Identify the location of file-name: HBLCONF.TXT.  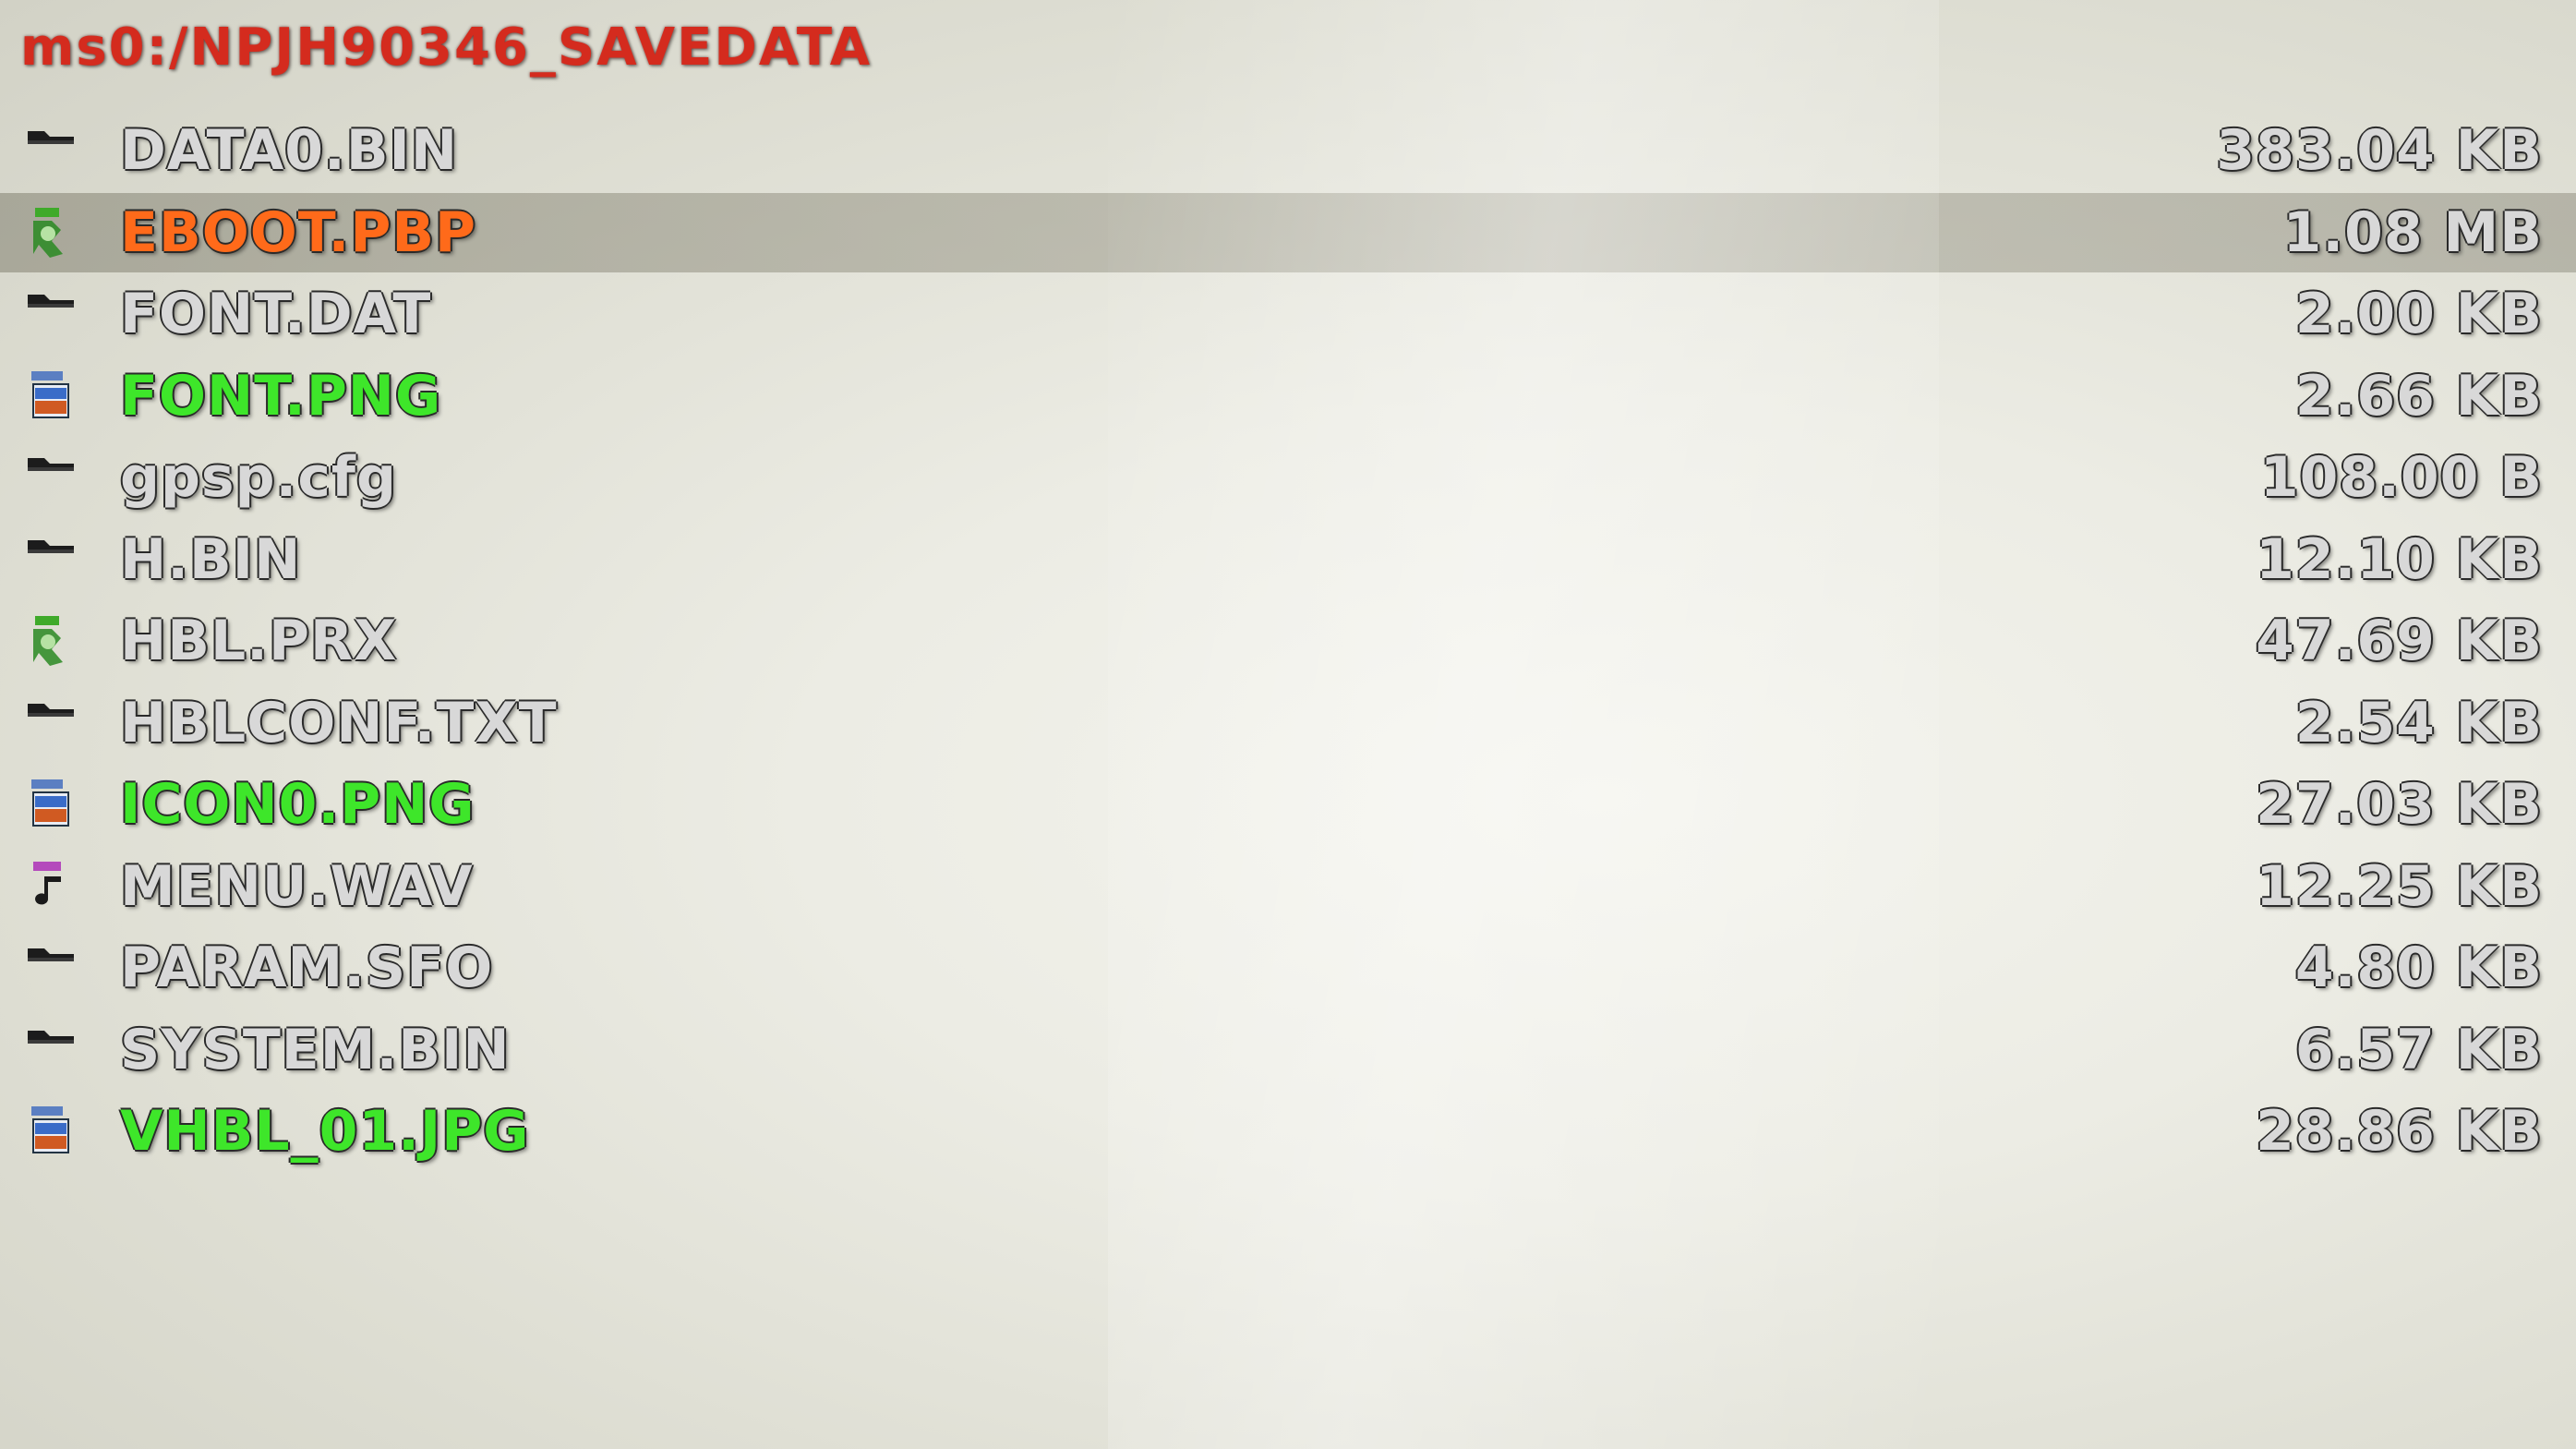
(339, 723).